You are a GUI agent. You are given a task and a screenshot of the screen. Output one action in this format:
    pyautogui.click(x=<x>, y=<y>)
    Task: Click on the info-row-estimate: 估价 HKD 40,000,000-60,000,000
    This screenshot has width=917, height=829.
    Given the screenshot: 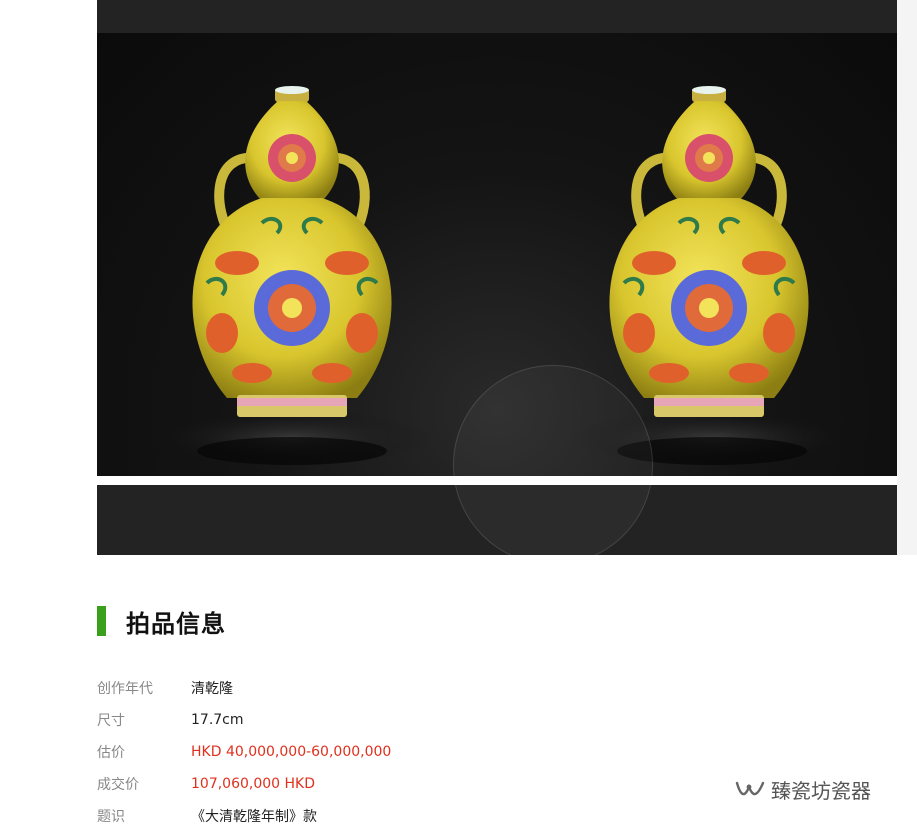 What is the action you would take?
    pyautogui.click(x=397, y=752)
    